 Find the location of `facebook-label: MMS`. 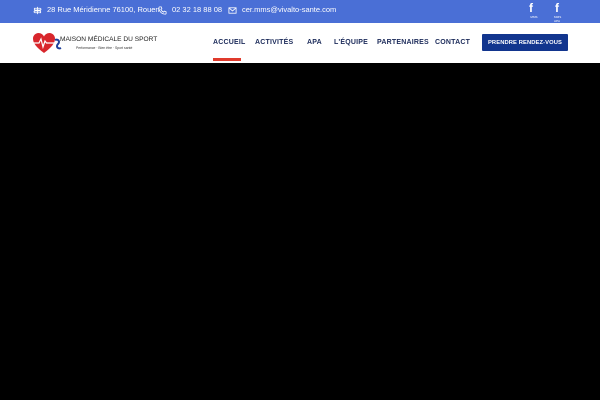

facebook-label: MMS is located at coordinates (534, 17).